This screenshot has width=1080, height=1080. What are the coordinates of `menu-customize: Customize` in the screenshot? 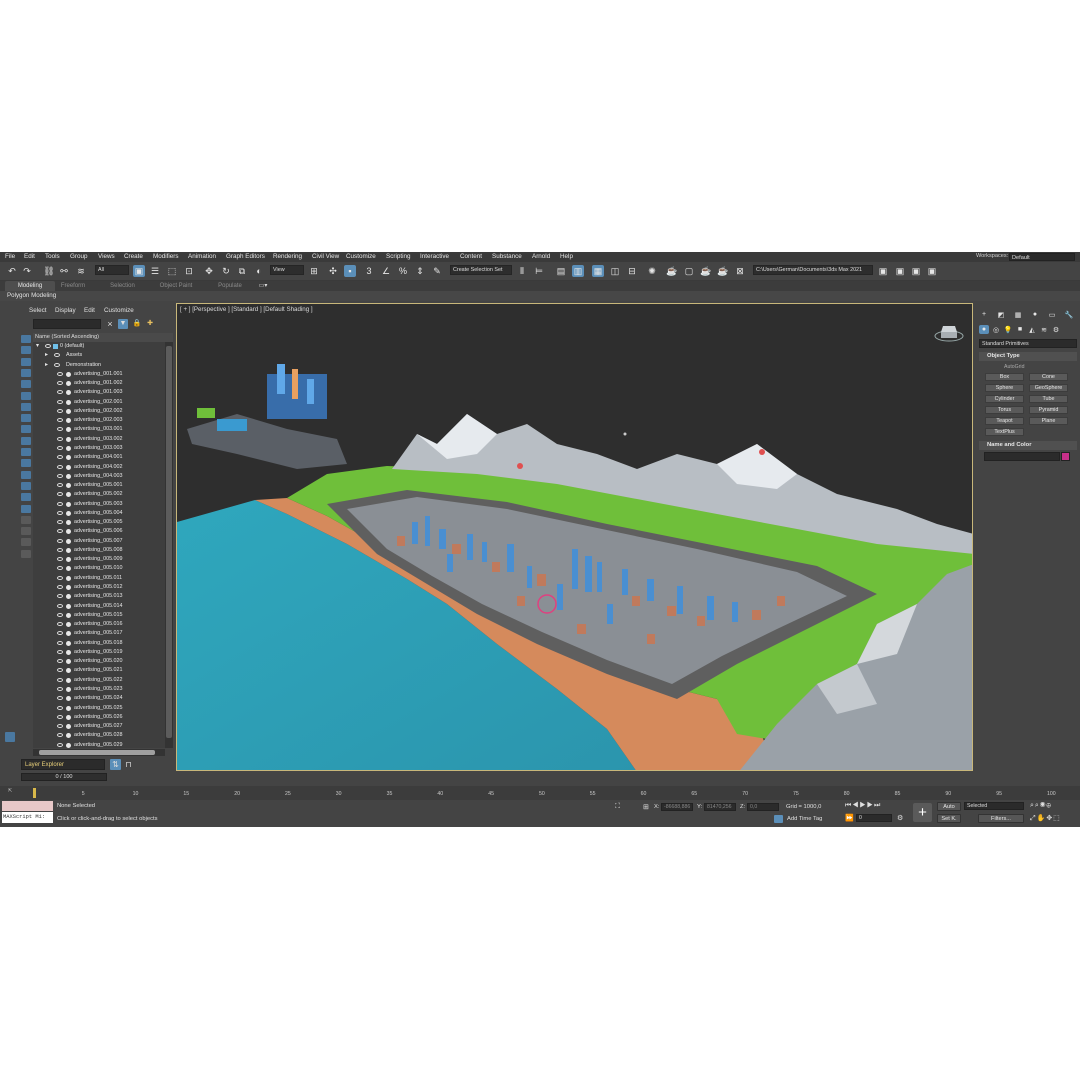 It's located at (361, 256).